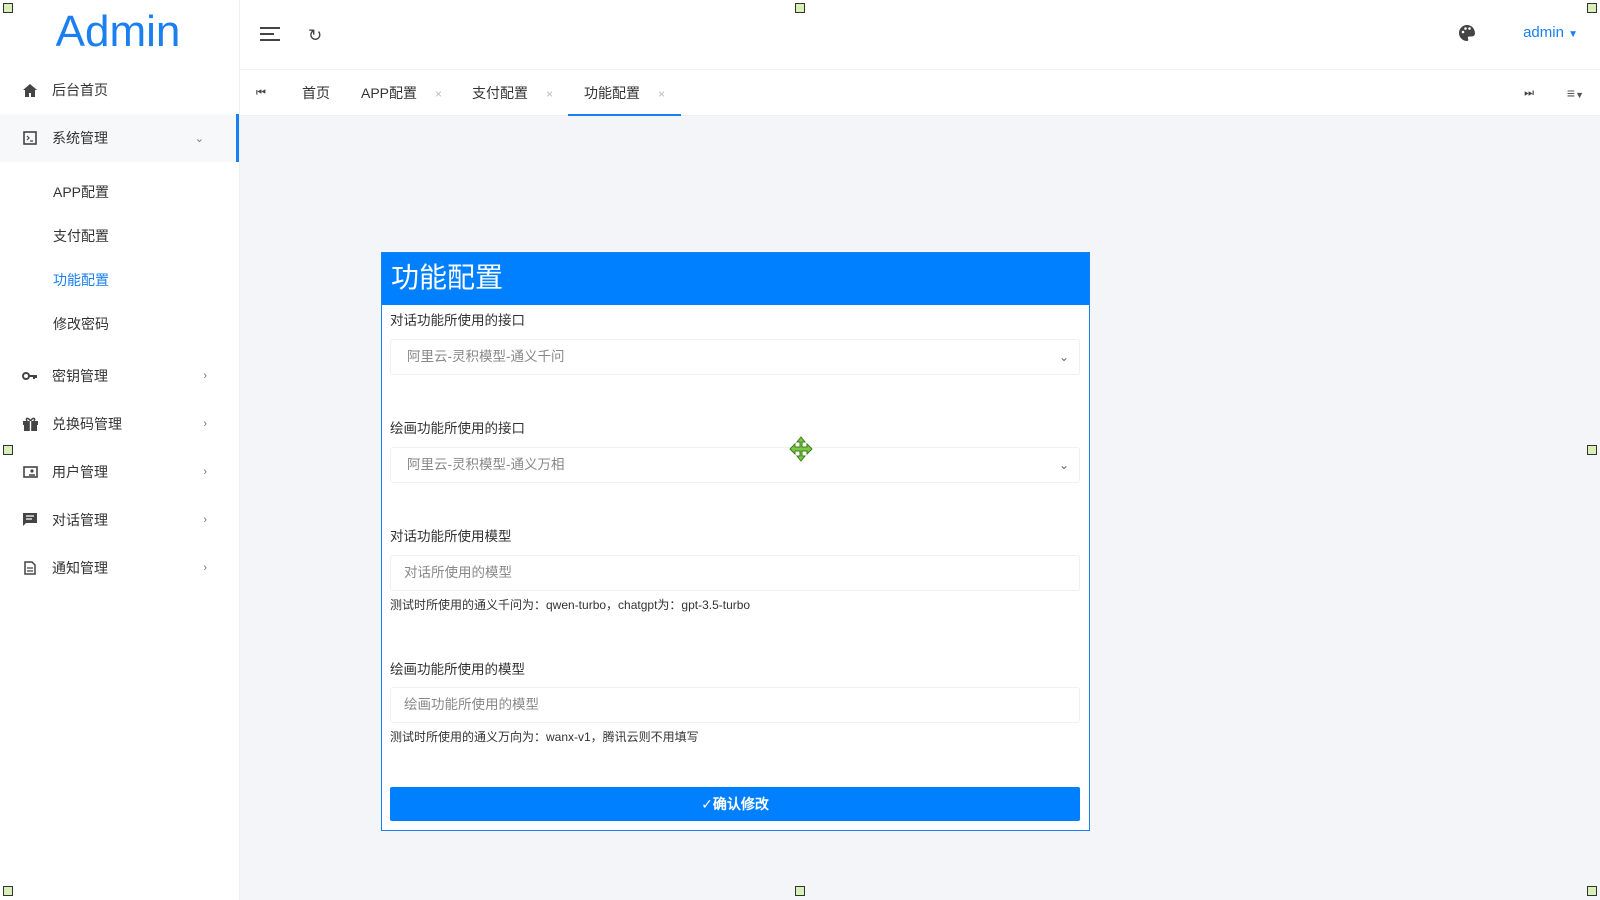 The height and width of the screenshot is (900, 1600). I want to click on tab-feature-config: 功能配置 ×, so click(625, 93).